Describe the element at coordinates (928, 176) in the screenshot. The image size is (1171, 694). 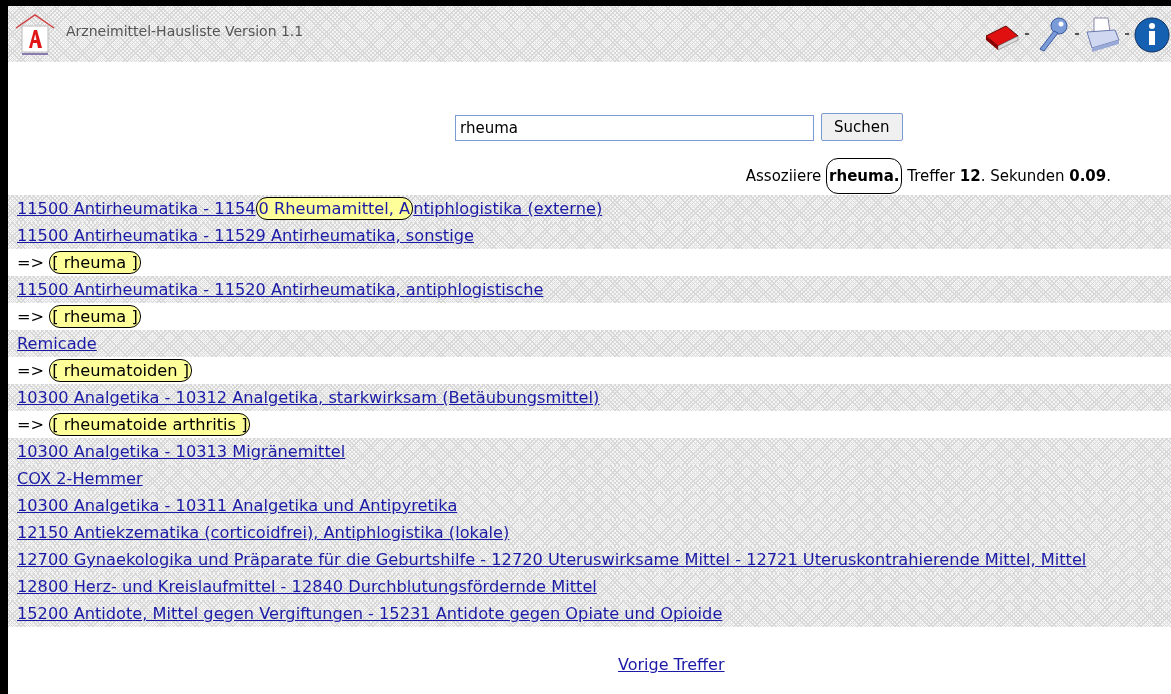
I see `search-summary: Assoziiere rheuma. Treffer 12. Sekunden 0.09.` at that location.